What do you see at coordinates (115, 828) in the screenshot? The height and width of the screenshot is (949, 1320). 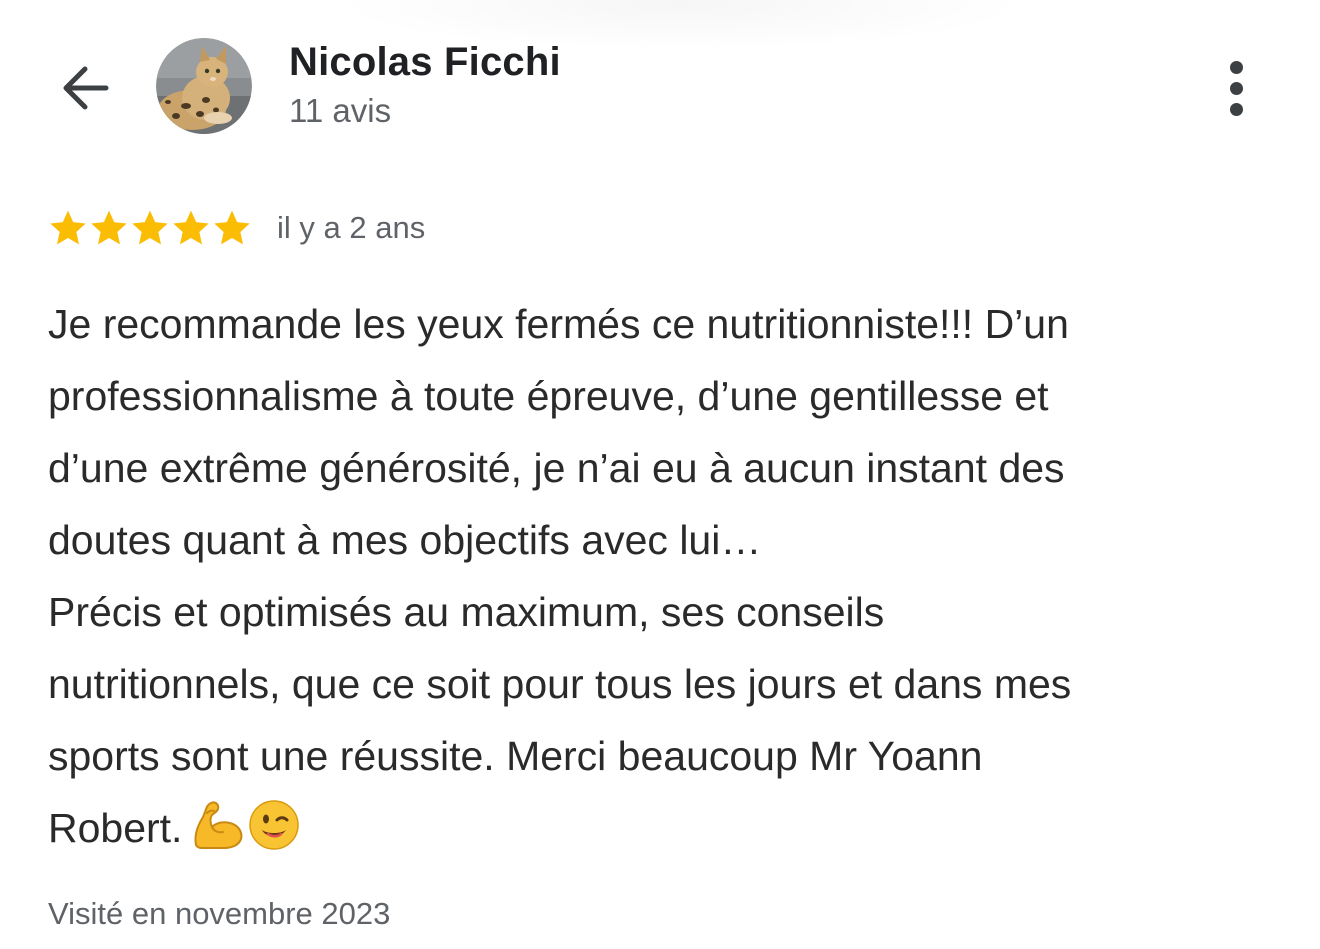 I see `review-line: Robert.` at bounding box center [115, 828].